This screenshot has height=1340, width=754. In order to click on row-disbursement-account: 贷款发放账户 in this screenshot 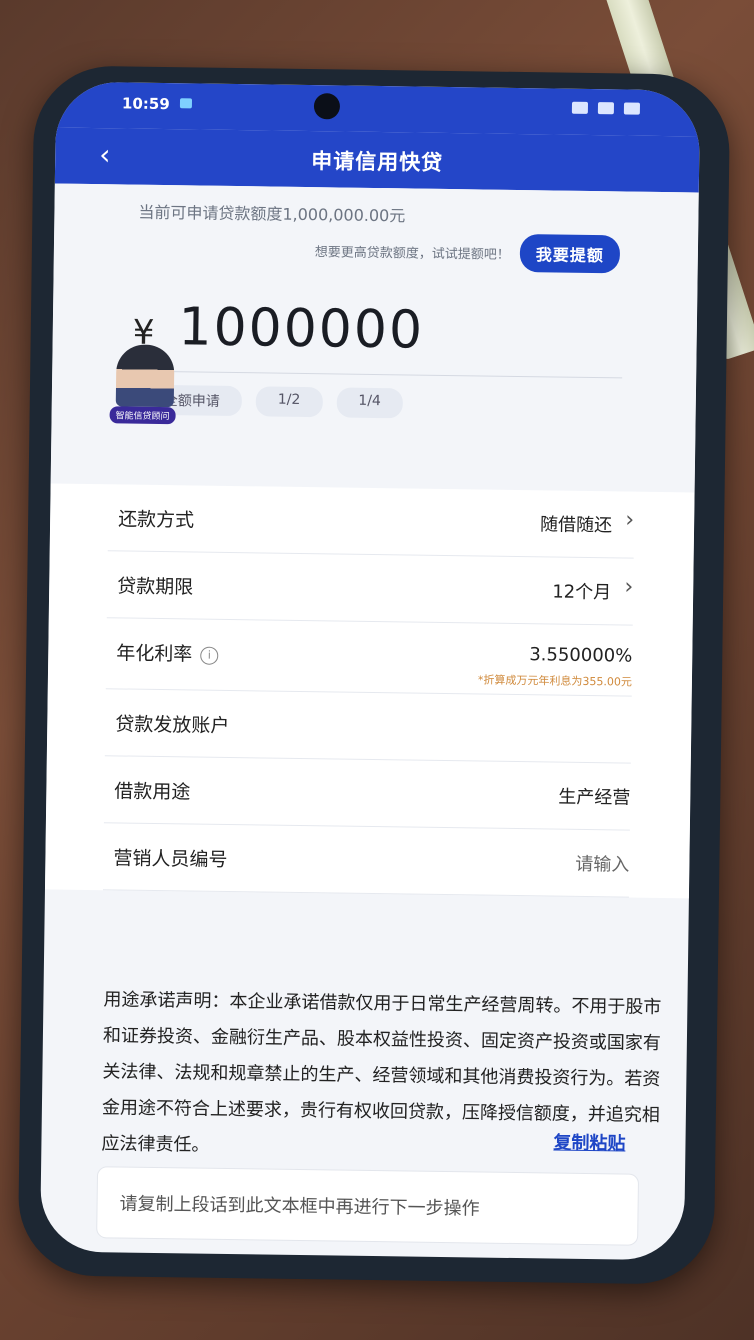, I will do `click(368, 726)`.